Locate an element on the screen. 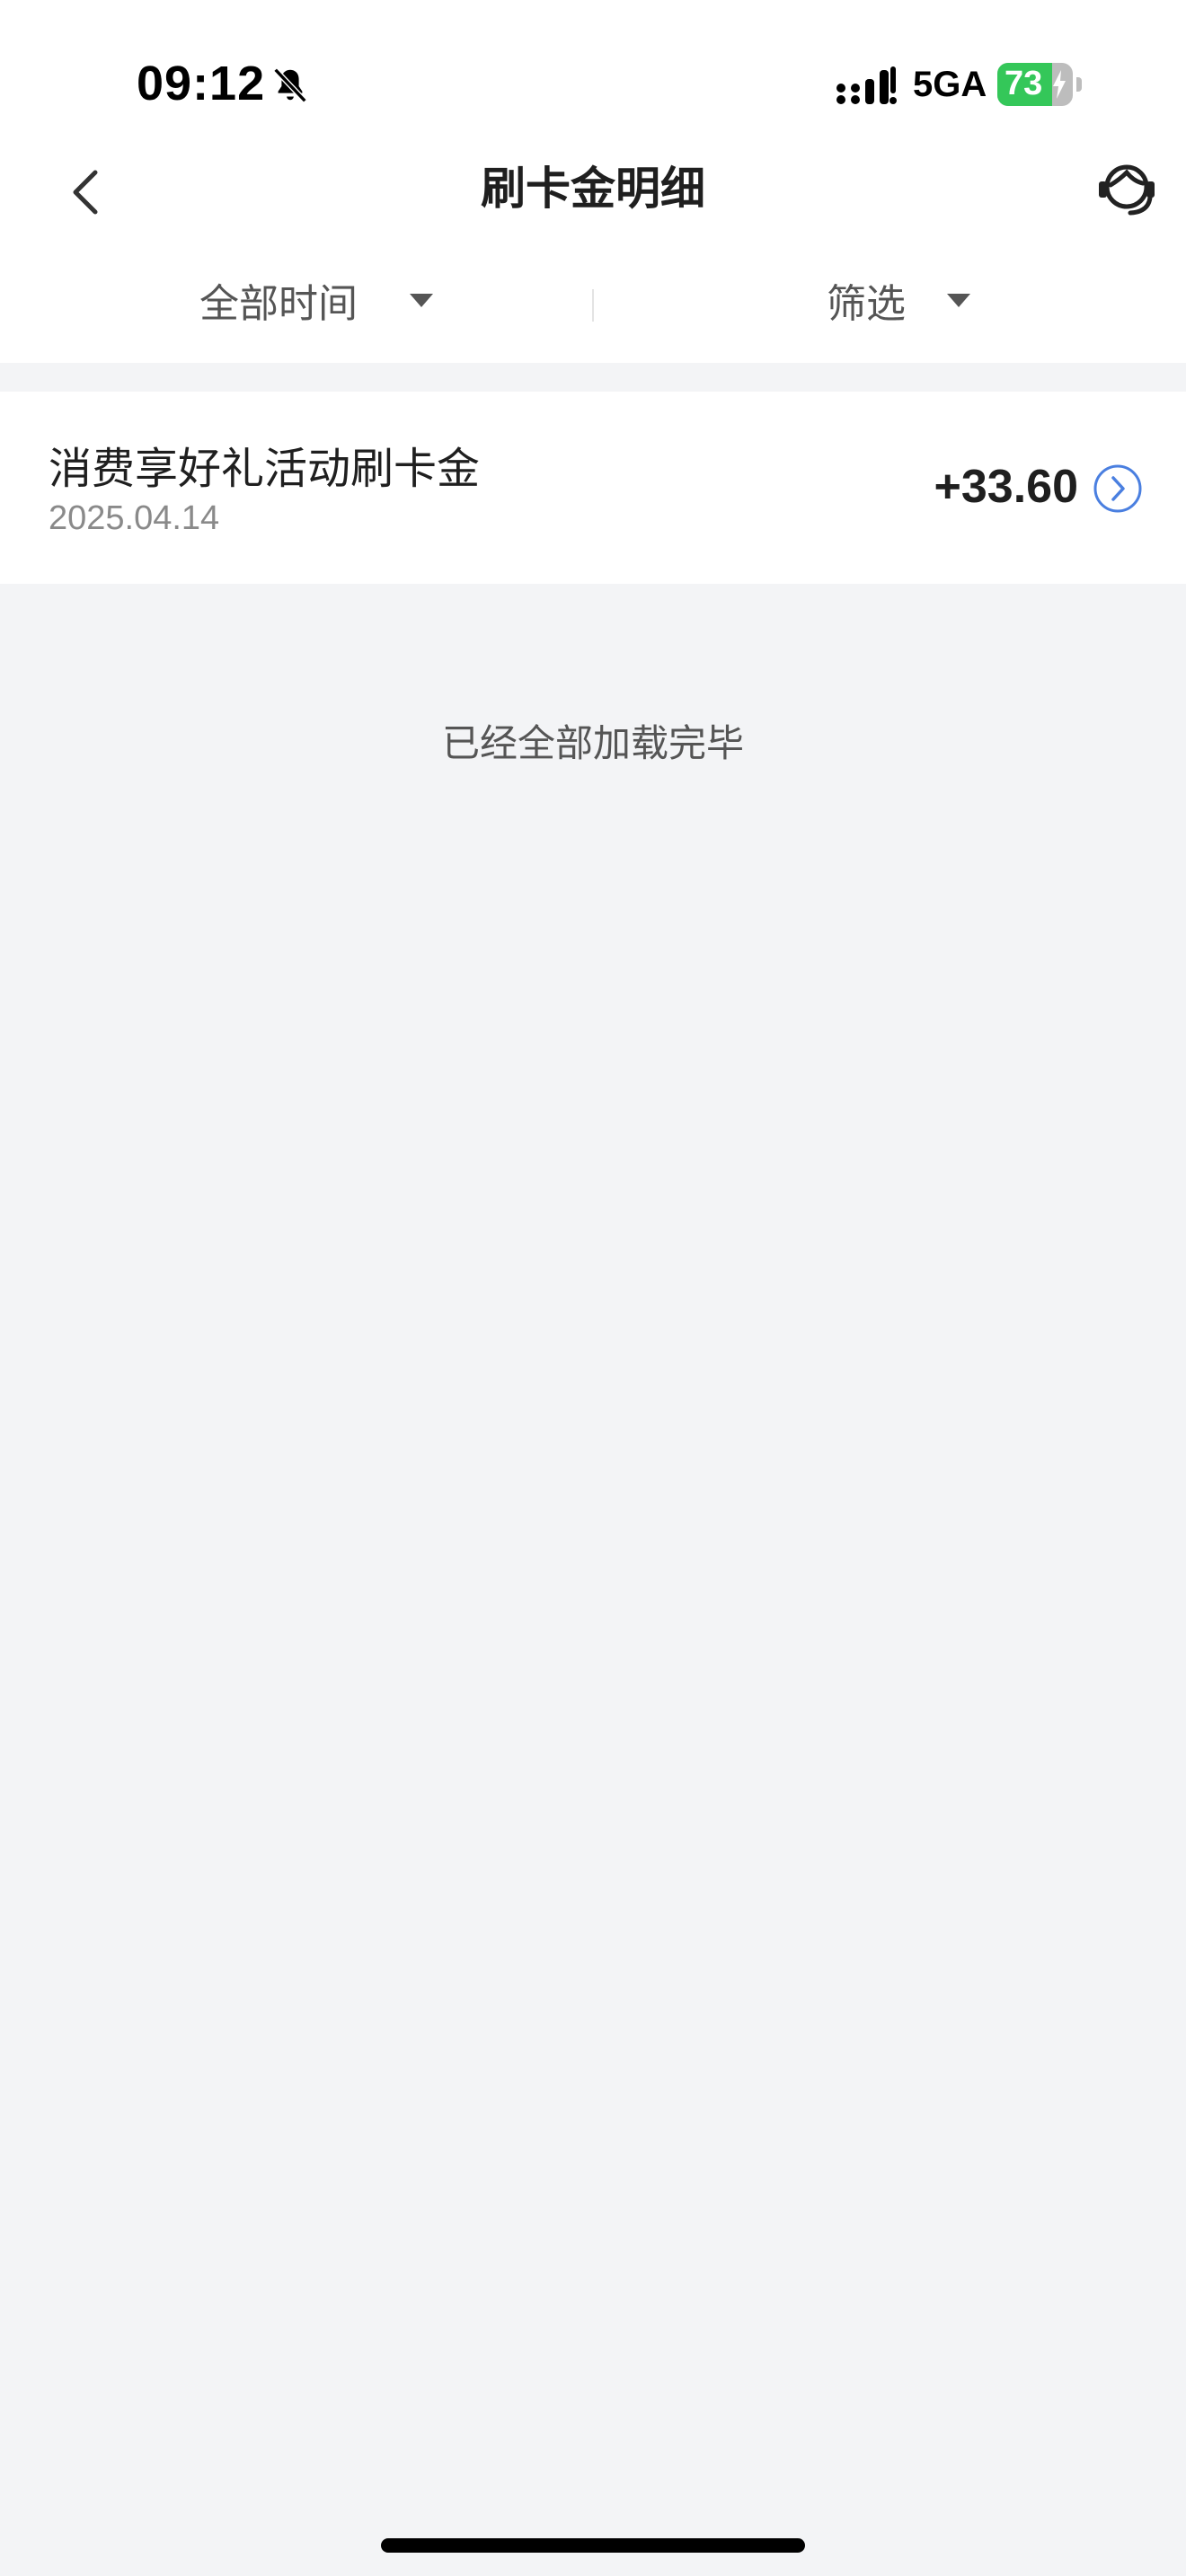  loaded-all-text: 已经全部加载完毕 is located at coordinates (592, 743).